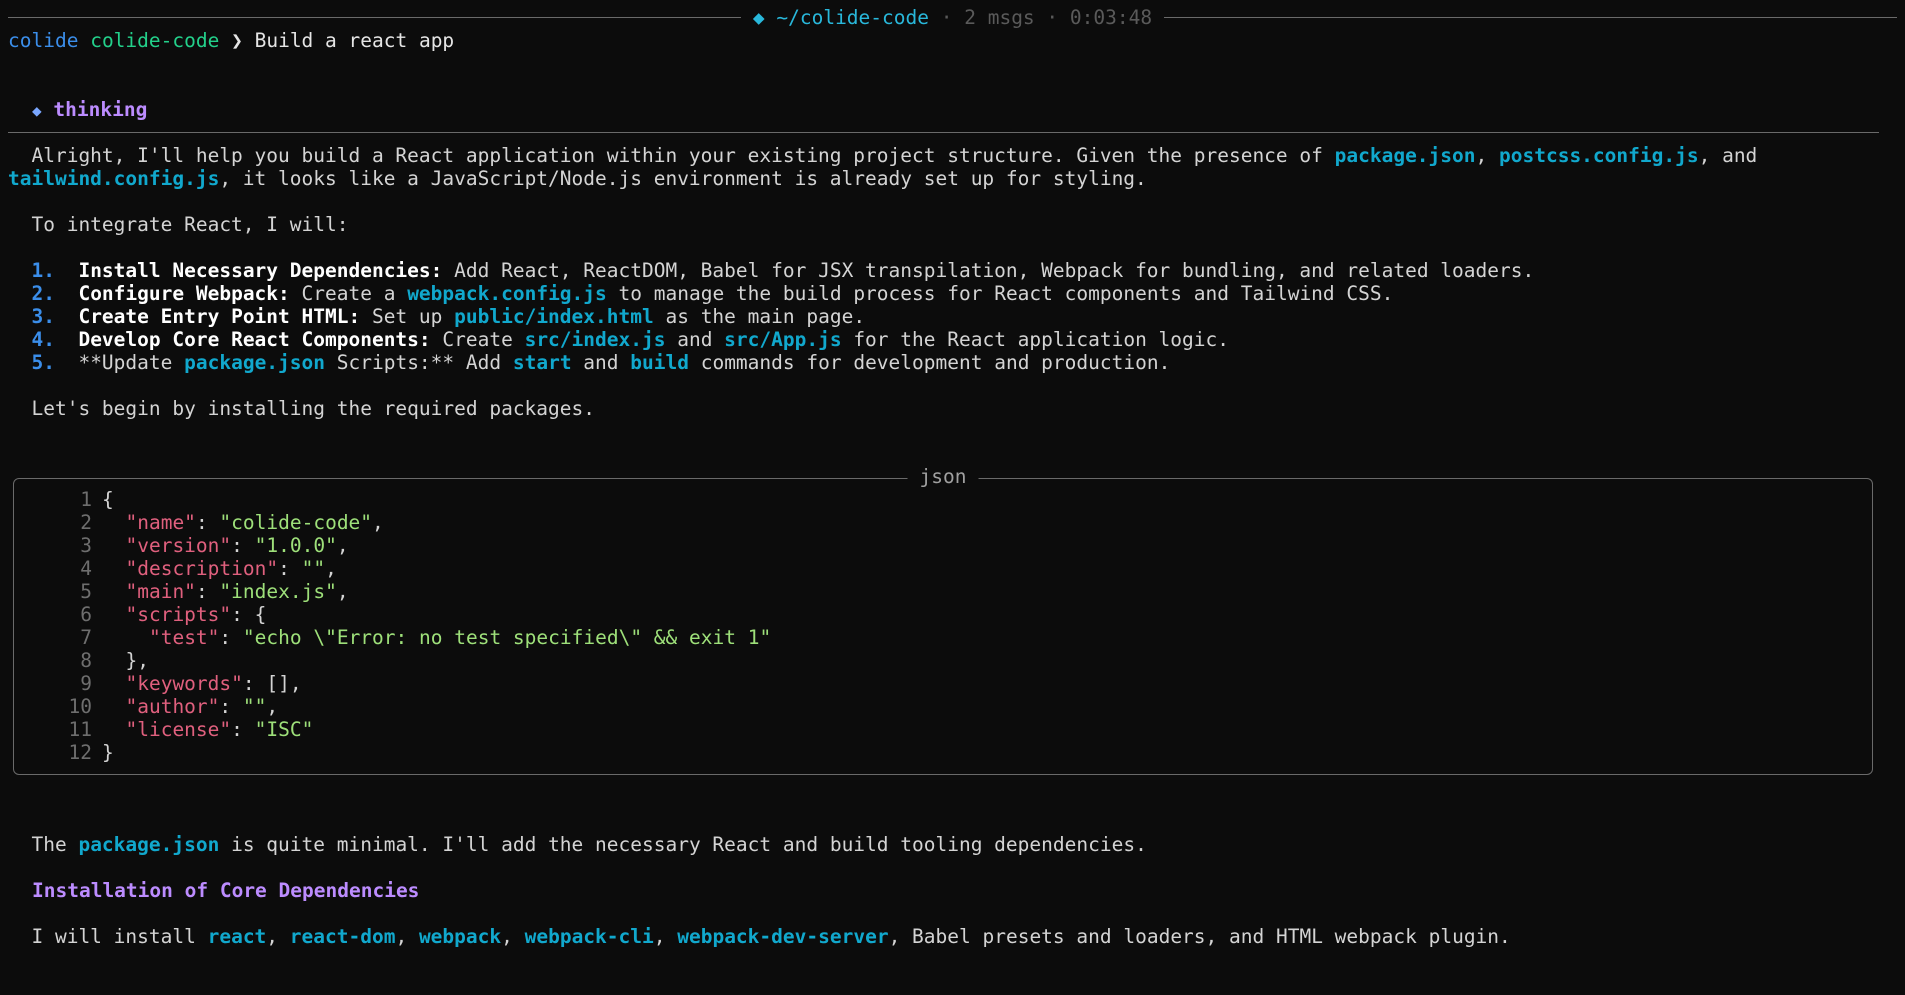 The height and width of the screenshot is (995, 1905). What do you see at coordinates (43, 339) in the screenshot?
I see `list-number: 4.` at bounding box center [43, 339].